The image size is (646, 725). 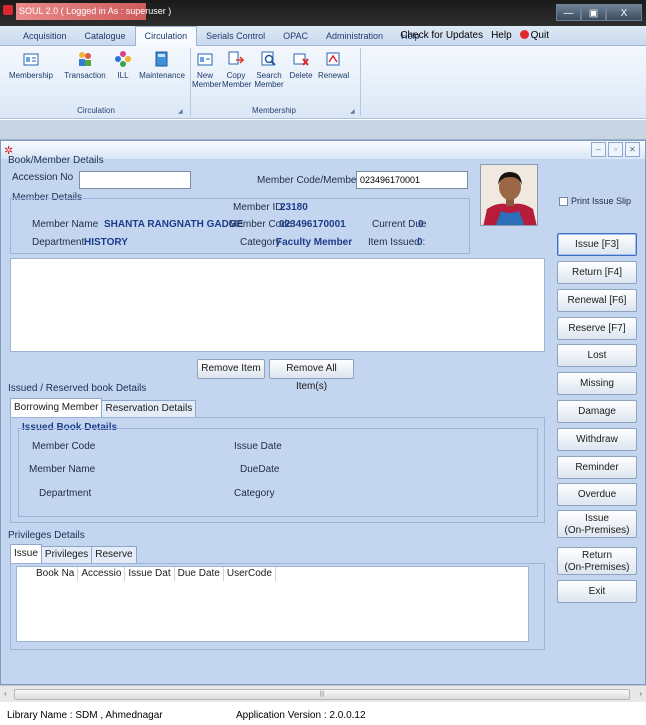 I want to click on menu-circulation: Circulation, so click(x=166, y=36).